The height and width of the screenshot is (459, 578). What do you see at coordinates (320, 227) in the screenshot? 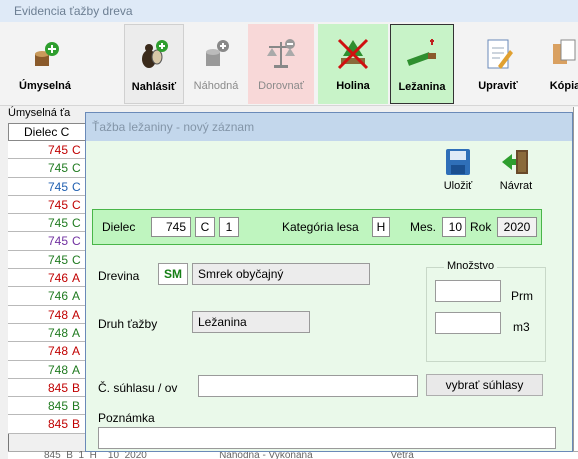
I see `kategoria-label: Kategória lesa` at bounding box center [320, 227].